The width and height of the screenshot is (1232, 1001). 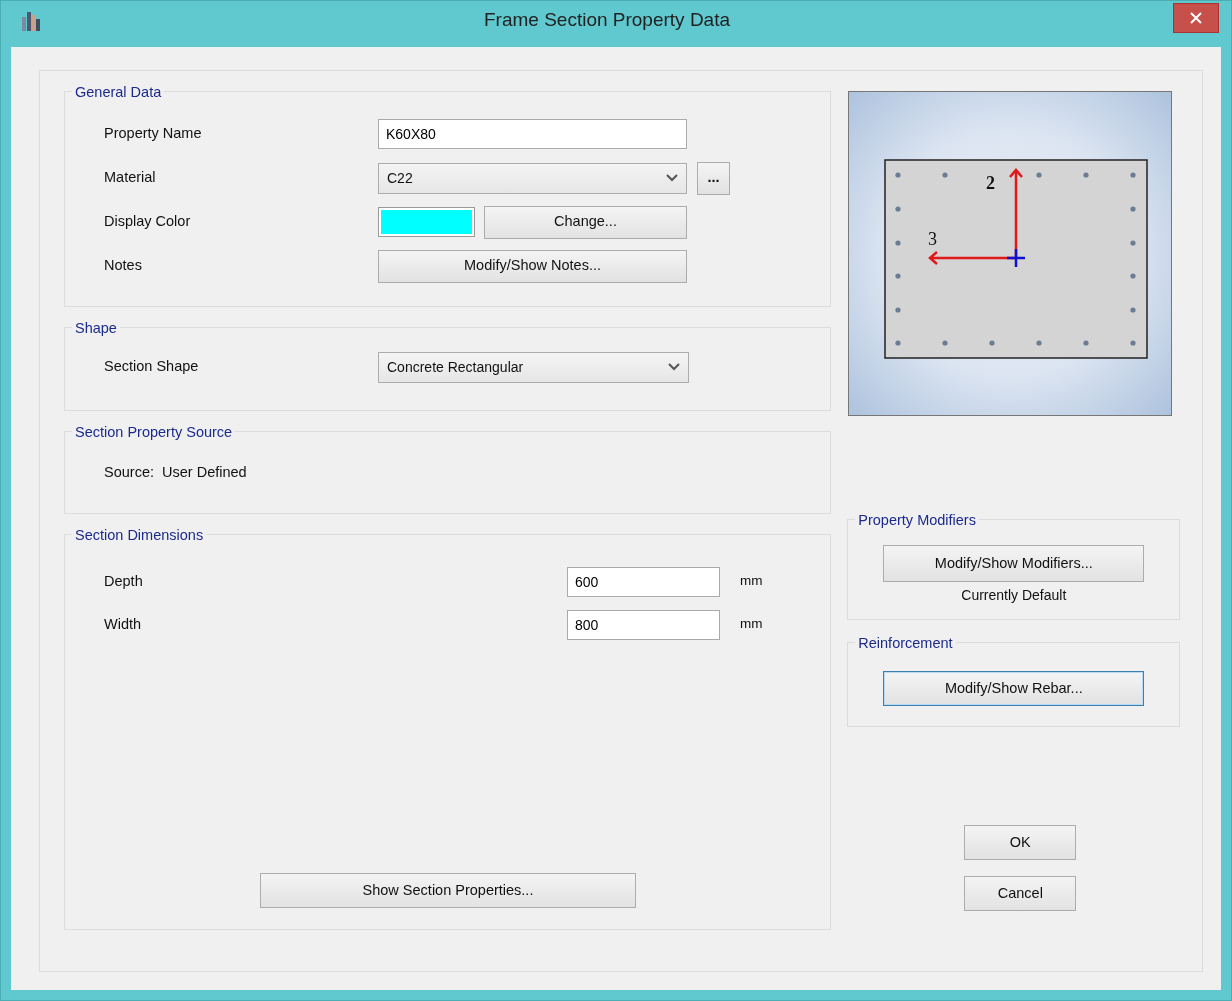 What do you see at coordinates (1020, 842) in the screenshot?
I see `ok-button: OK` at bounding box center [1020, 842].